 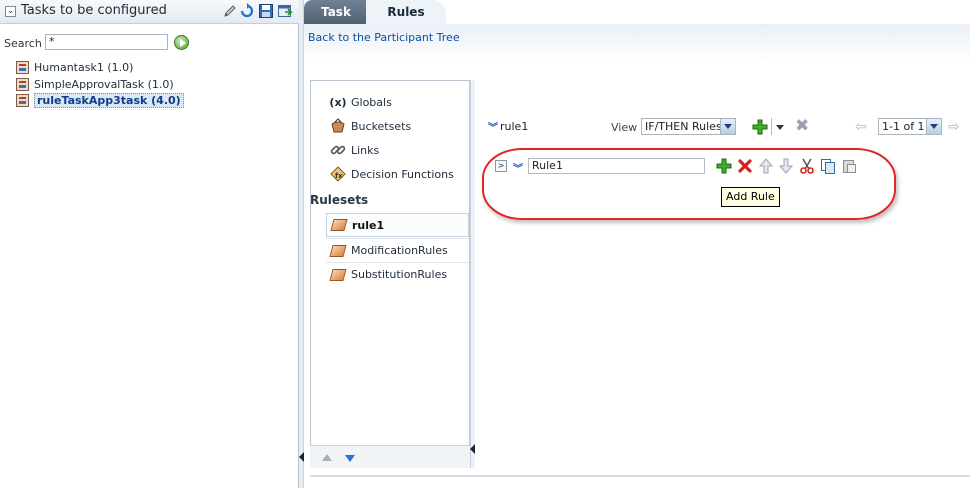 I want to click on dictionary-item-label: Links, so click(x=365, y=150).